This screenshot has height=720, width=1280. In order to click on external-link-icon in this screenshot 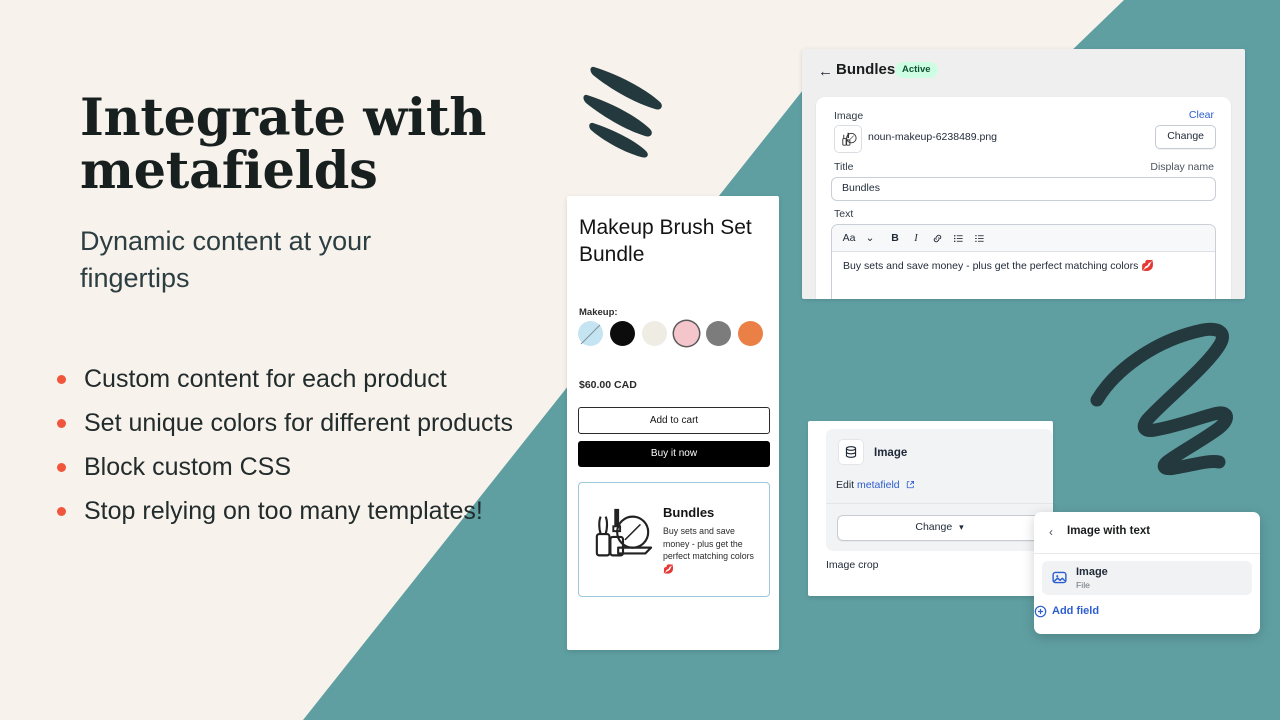, I will do `click(910, 484)`.